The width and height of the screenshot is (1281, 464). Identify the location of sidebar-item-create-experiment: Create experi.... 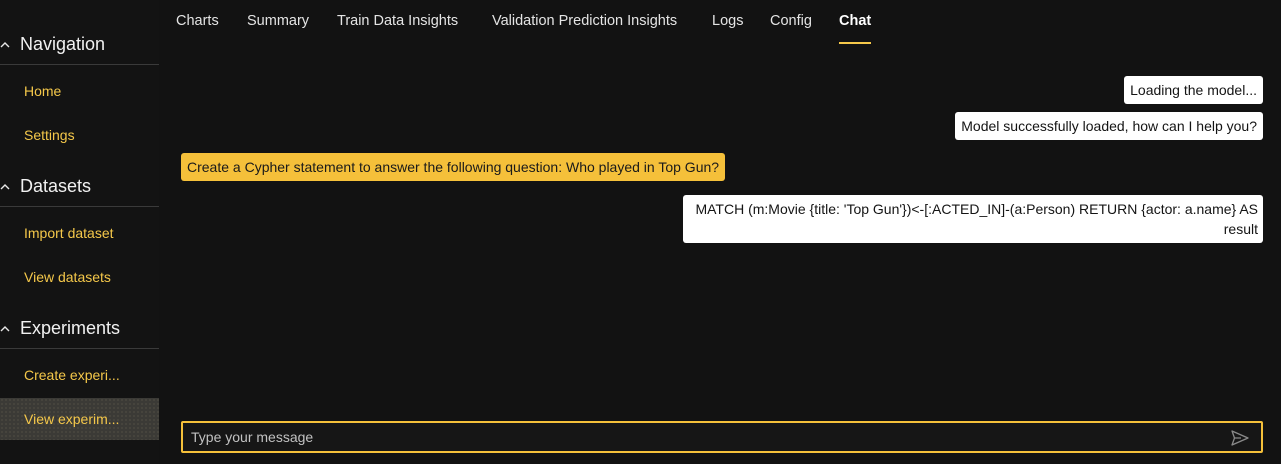
(79, 375).